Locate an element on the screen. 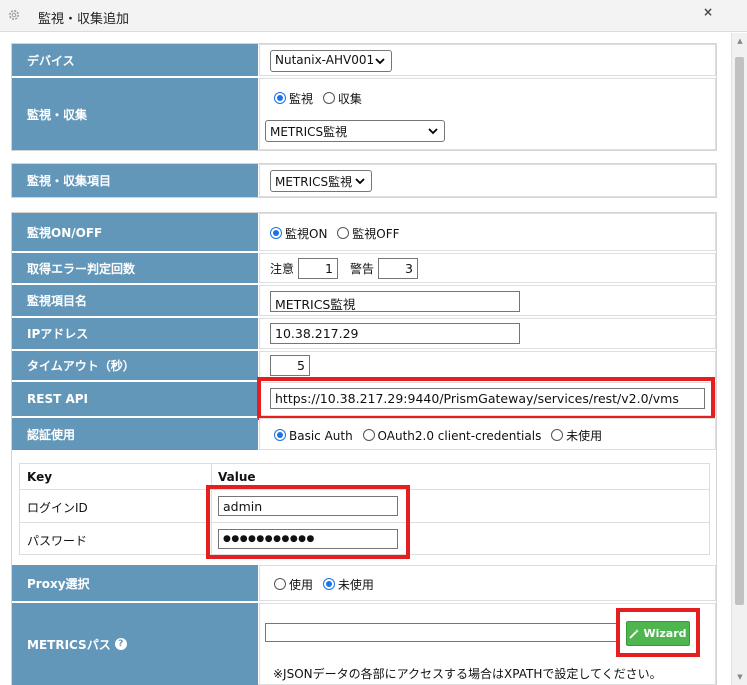 The height and width of the screenshot is (685, 747). radio-collect-indicator is located at coordinates (328, 98).